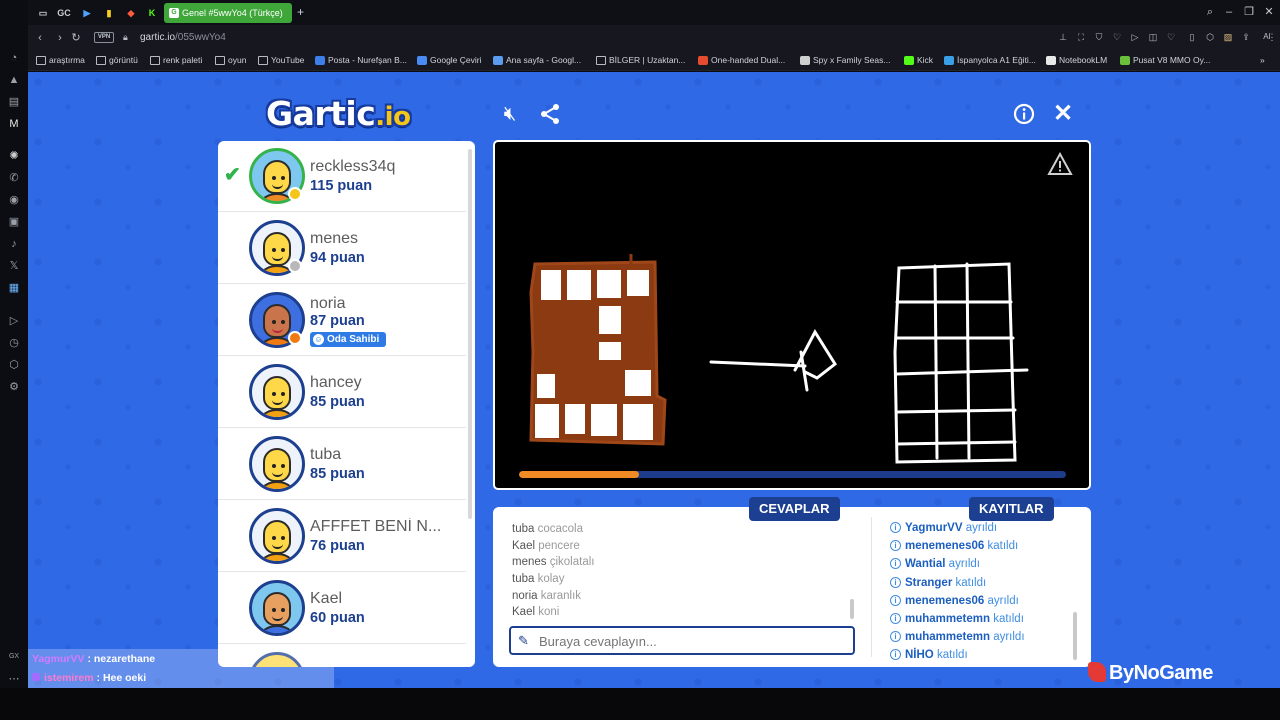 The width and height of the screenshot is (1280, 720). Describe the element at coordinates (14, 102) in the screenshot. I see `bookmarks-icon: ▤` at that location.